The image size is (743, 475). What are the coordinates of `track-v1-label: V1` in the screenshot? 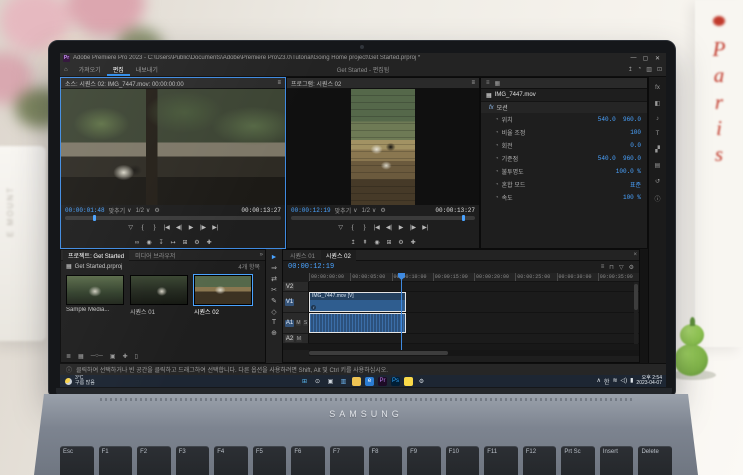 It's located at (289, 302).